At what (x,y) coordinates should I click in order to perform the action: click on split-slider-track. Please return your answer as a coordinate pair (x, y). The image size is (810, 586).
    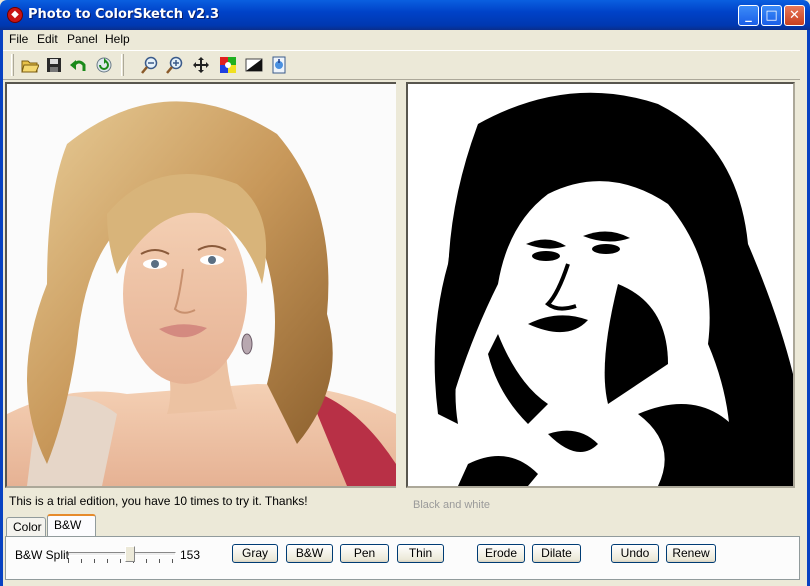
    Looking at the image, I should click on (122, 554).